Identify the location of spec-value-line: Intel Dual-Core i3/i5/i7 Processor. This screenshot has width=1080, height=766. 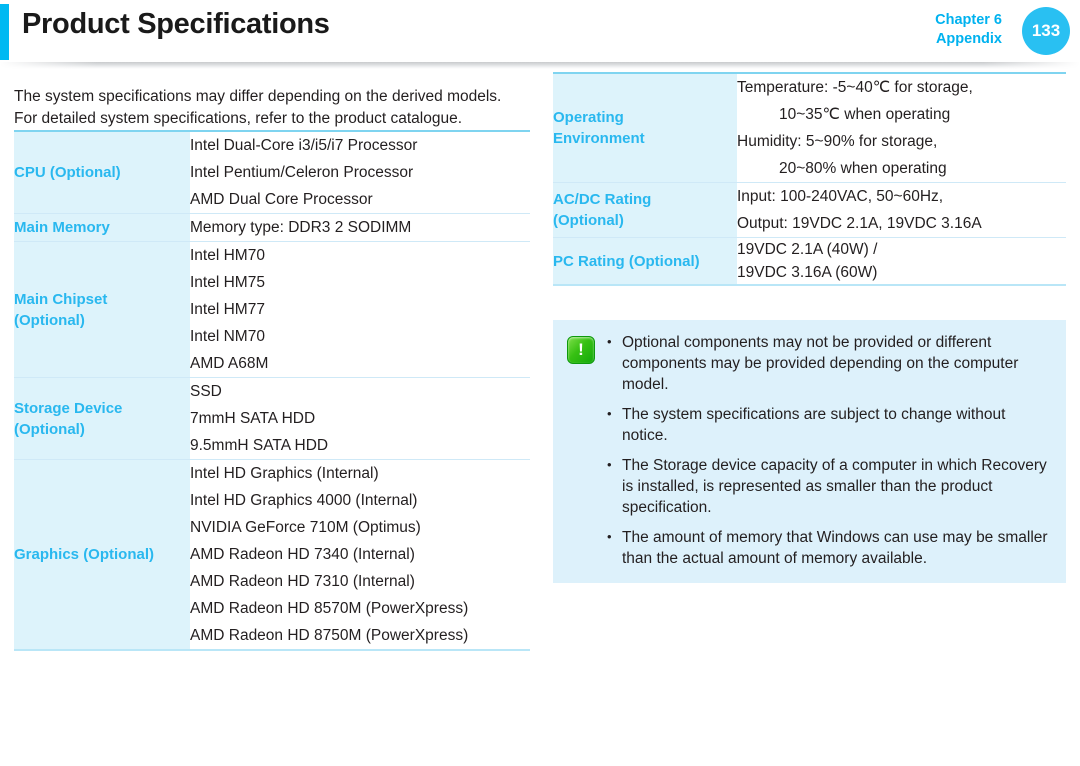
(304, 145).